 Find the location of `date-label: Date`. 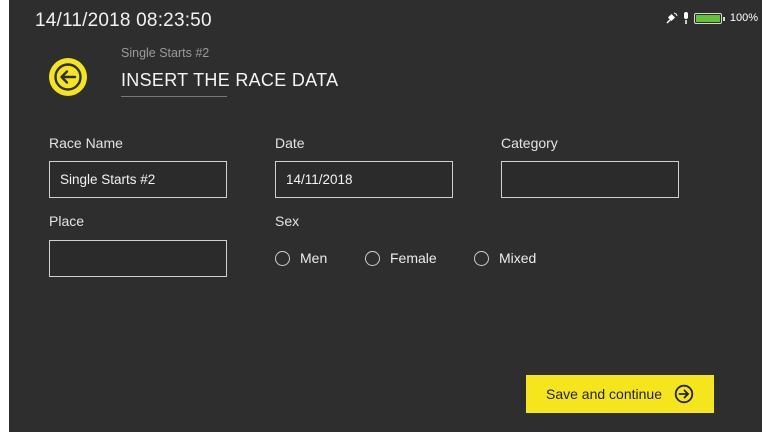

date-label: Date is located at coordinates (290, 143).